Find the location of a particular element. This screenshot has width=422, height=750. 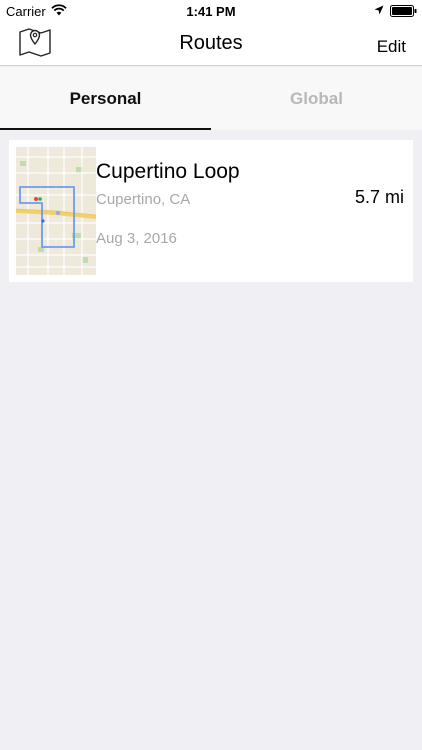

battery-icon is located at coordinates (403, 11).